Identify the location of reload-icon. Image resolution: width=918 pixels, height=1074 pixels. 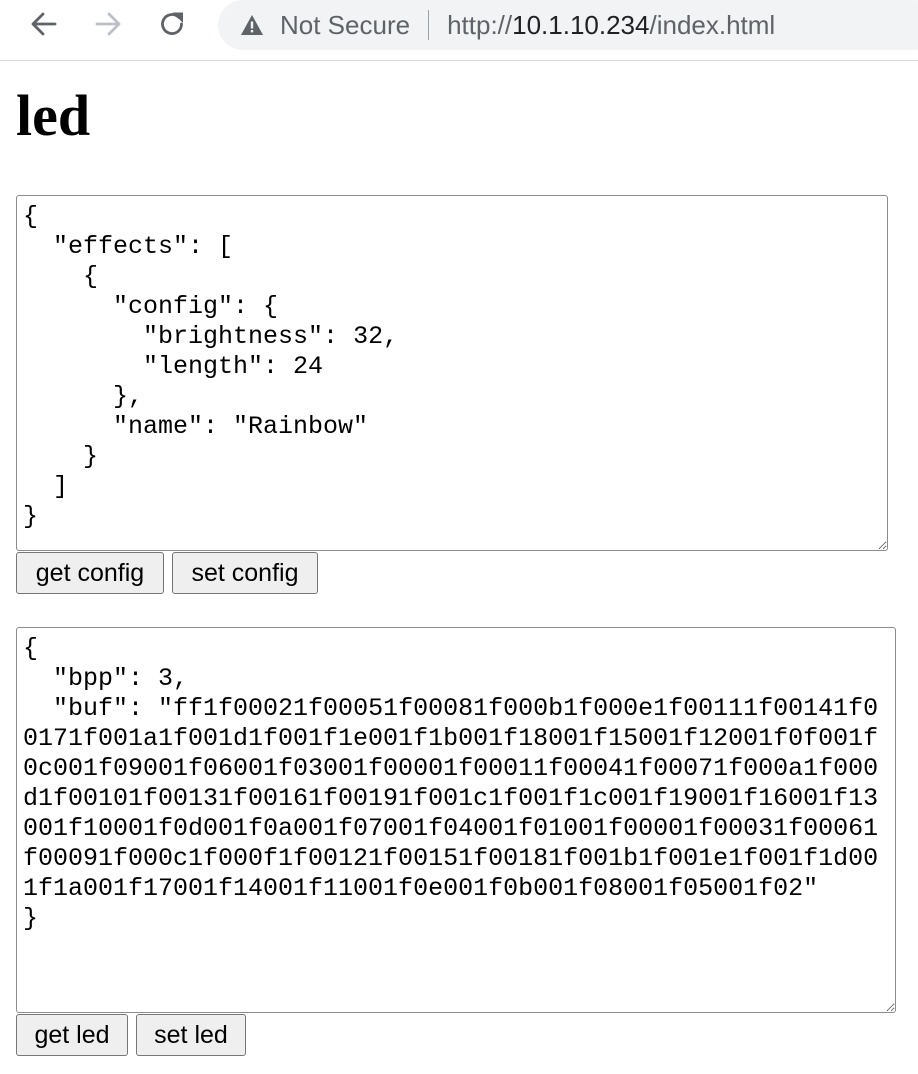
(172, 23).